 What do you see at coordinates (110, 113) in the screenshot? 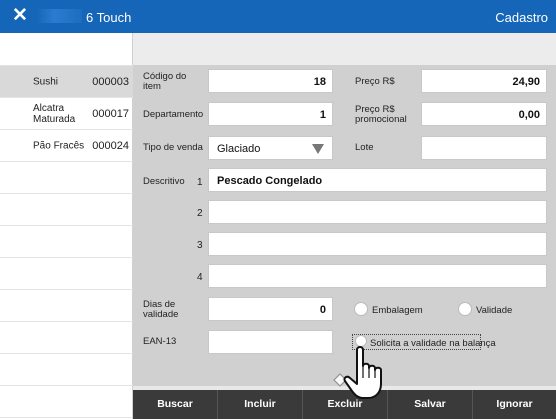
I see `list-item-code: 000017` at bounding box center [110, 113].